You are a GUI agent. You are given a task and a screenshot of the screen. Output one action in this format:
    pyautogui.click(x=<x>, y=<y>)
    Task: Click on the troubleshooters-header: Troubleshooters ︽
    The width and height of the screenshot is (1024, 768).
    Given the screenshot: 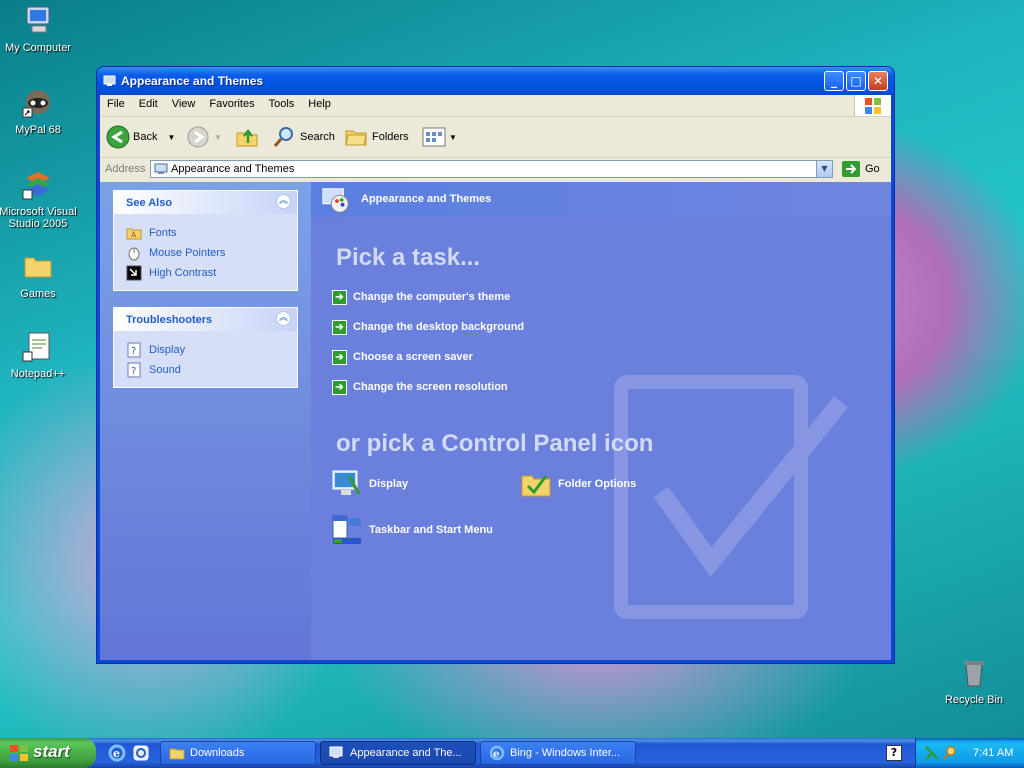 What is the action you would take?
    pyautogui.click(x=205, y=319)
    